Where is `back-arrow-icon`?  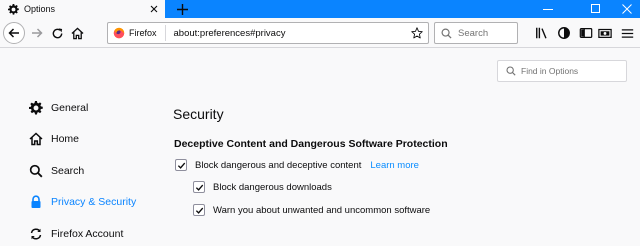
back-arrow-icon is located at coordinates (13, 33).